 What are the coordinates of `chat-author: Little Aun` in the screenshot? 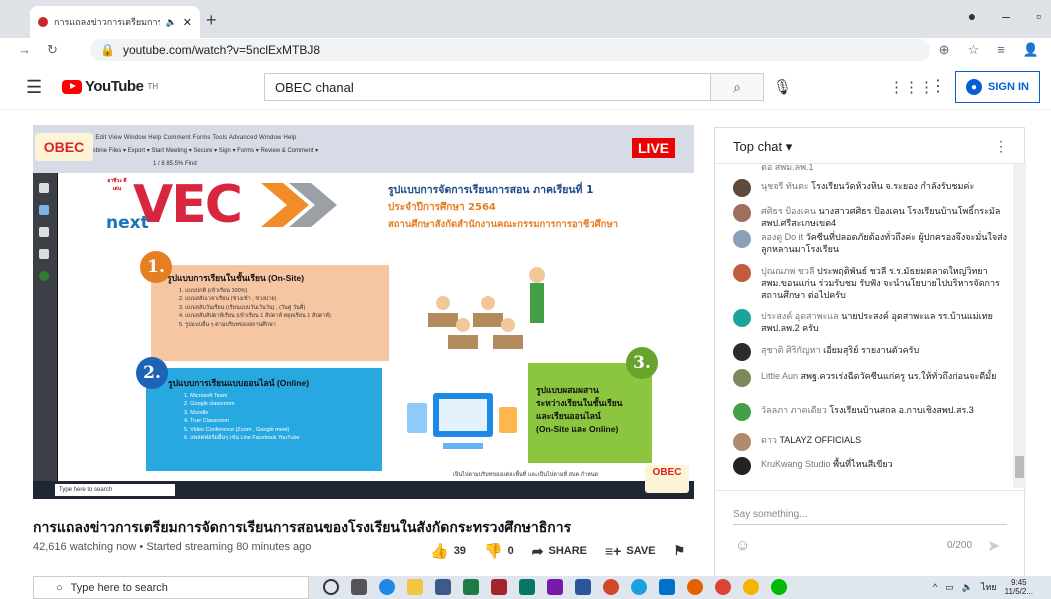 It's located at (779, 376).